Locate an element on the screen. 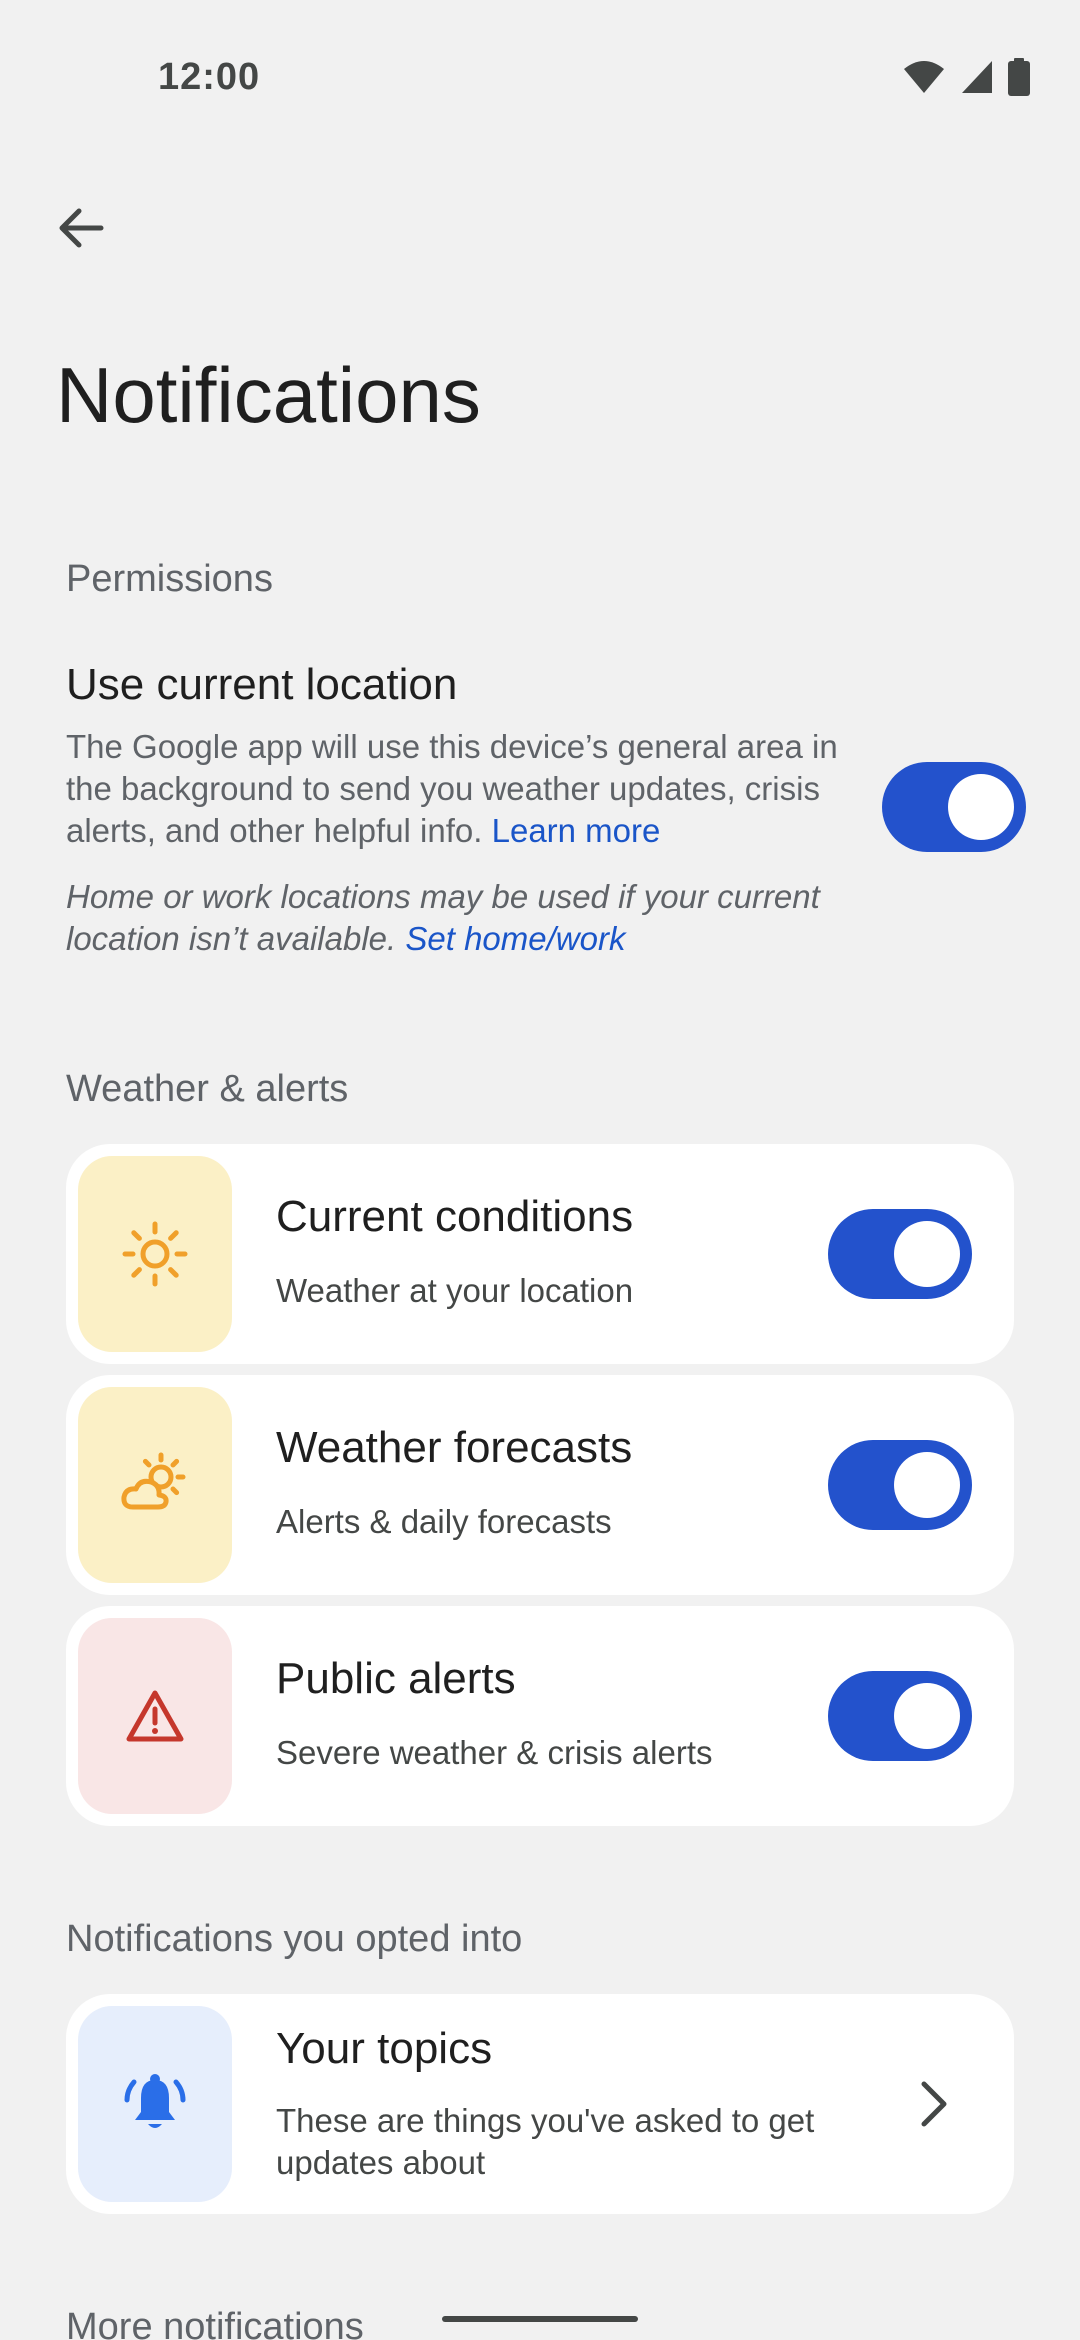  use-current-location-toggle is located at coordinates (954, 807).